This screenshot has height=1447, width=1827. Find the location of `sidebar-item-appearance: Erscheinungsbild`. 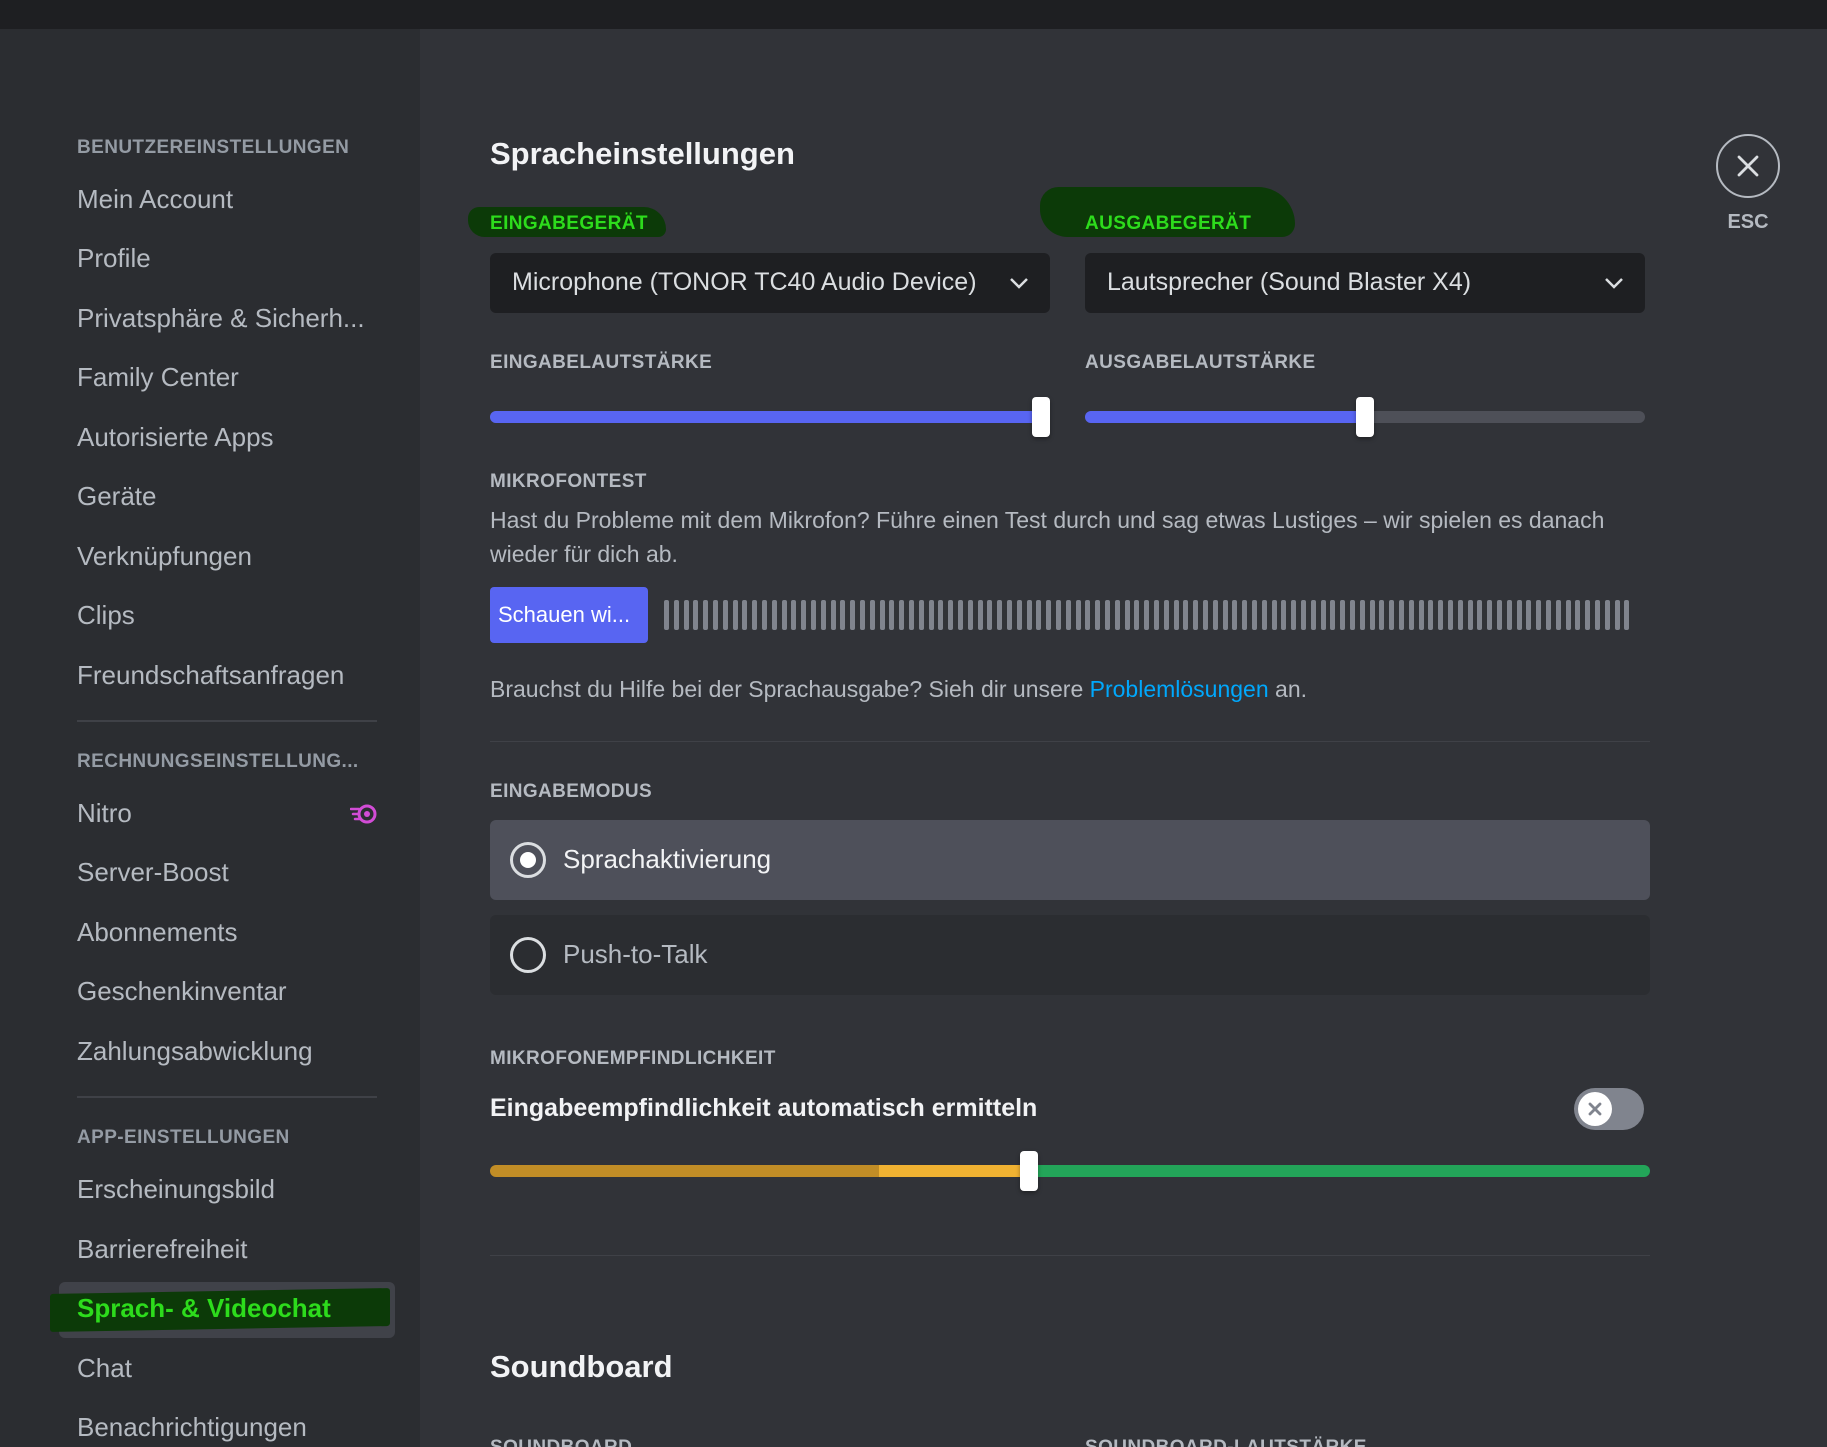

sidebar-item-appearance: Erscheinungsbild is located at coordinates (227, 1189).